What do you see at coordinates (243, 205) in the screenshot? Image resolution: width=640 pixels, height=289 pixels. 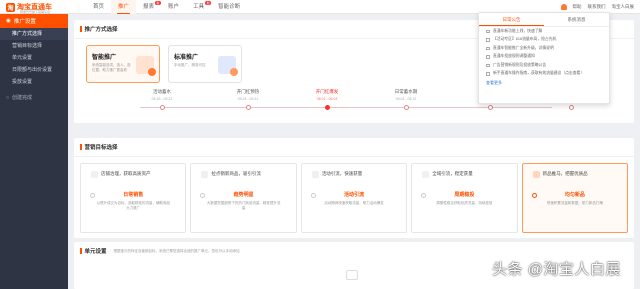 I see `goal-desc: 大数据挖掘趋势下的热门商品流量，精准提升流量` at bounding box center [243, 205].